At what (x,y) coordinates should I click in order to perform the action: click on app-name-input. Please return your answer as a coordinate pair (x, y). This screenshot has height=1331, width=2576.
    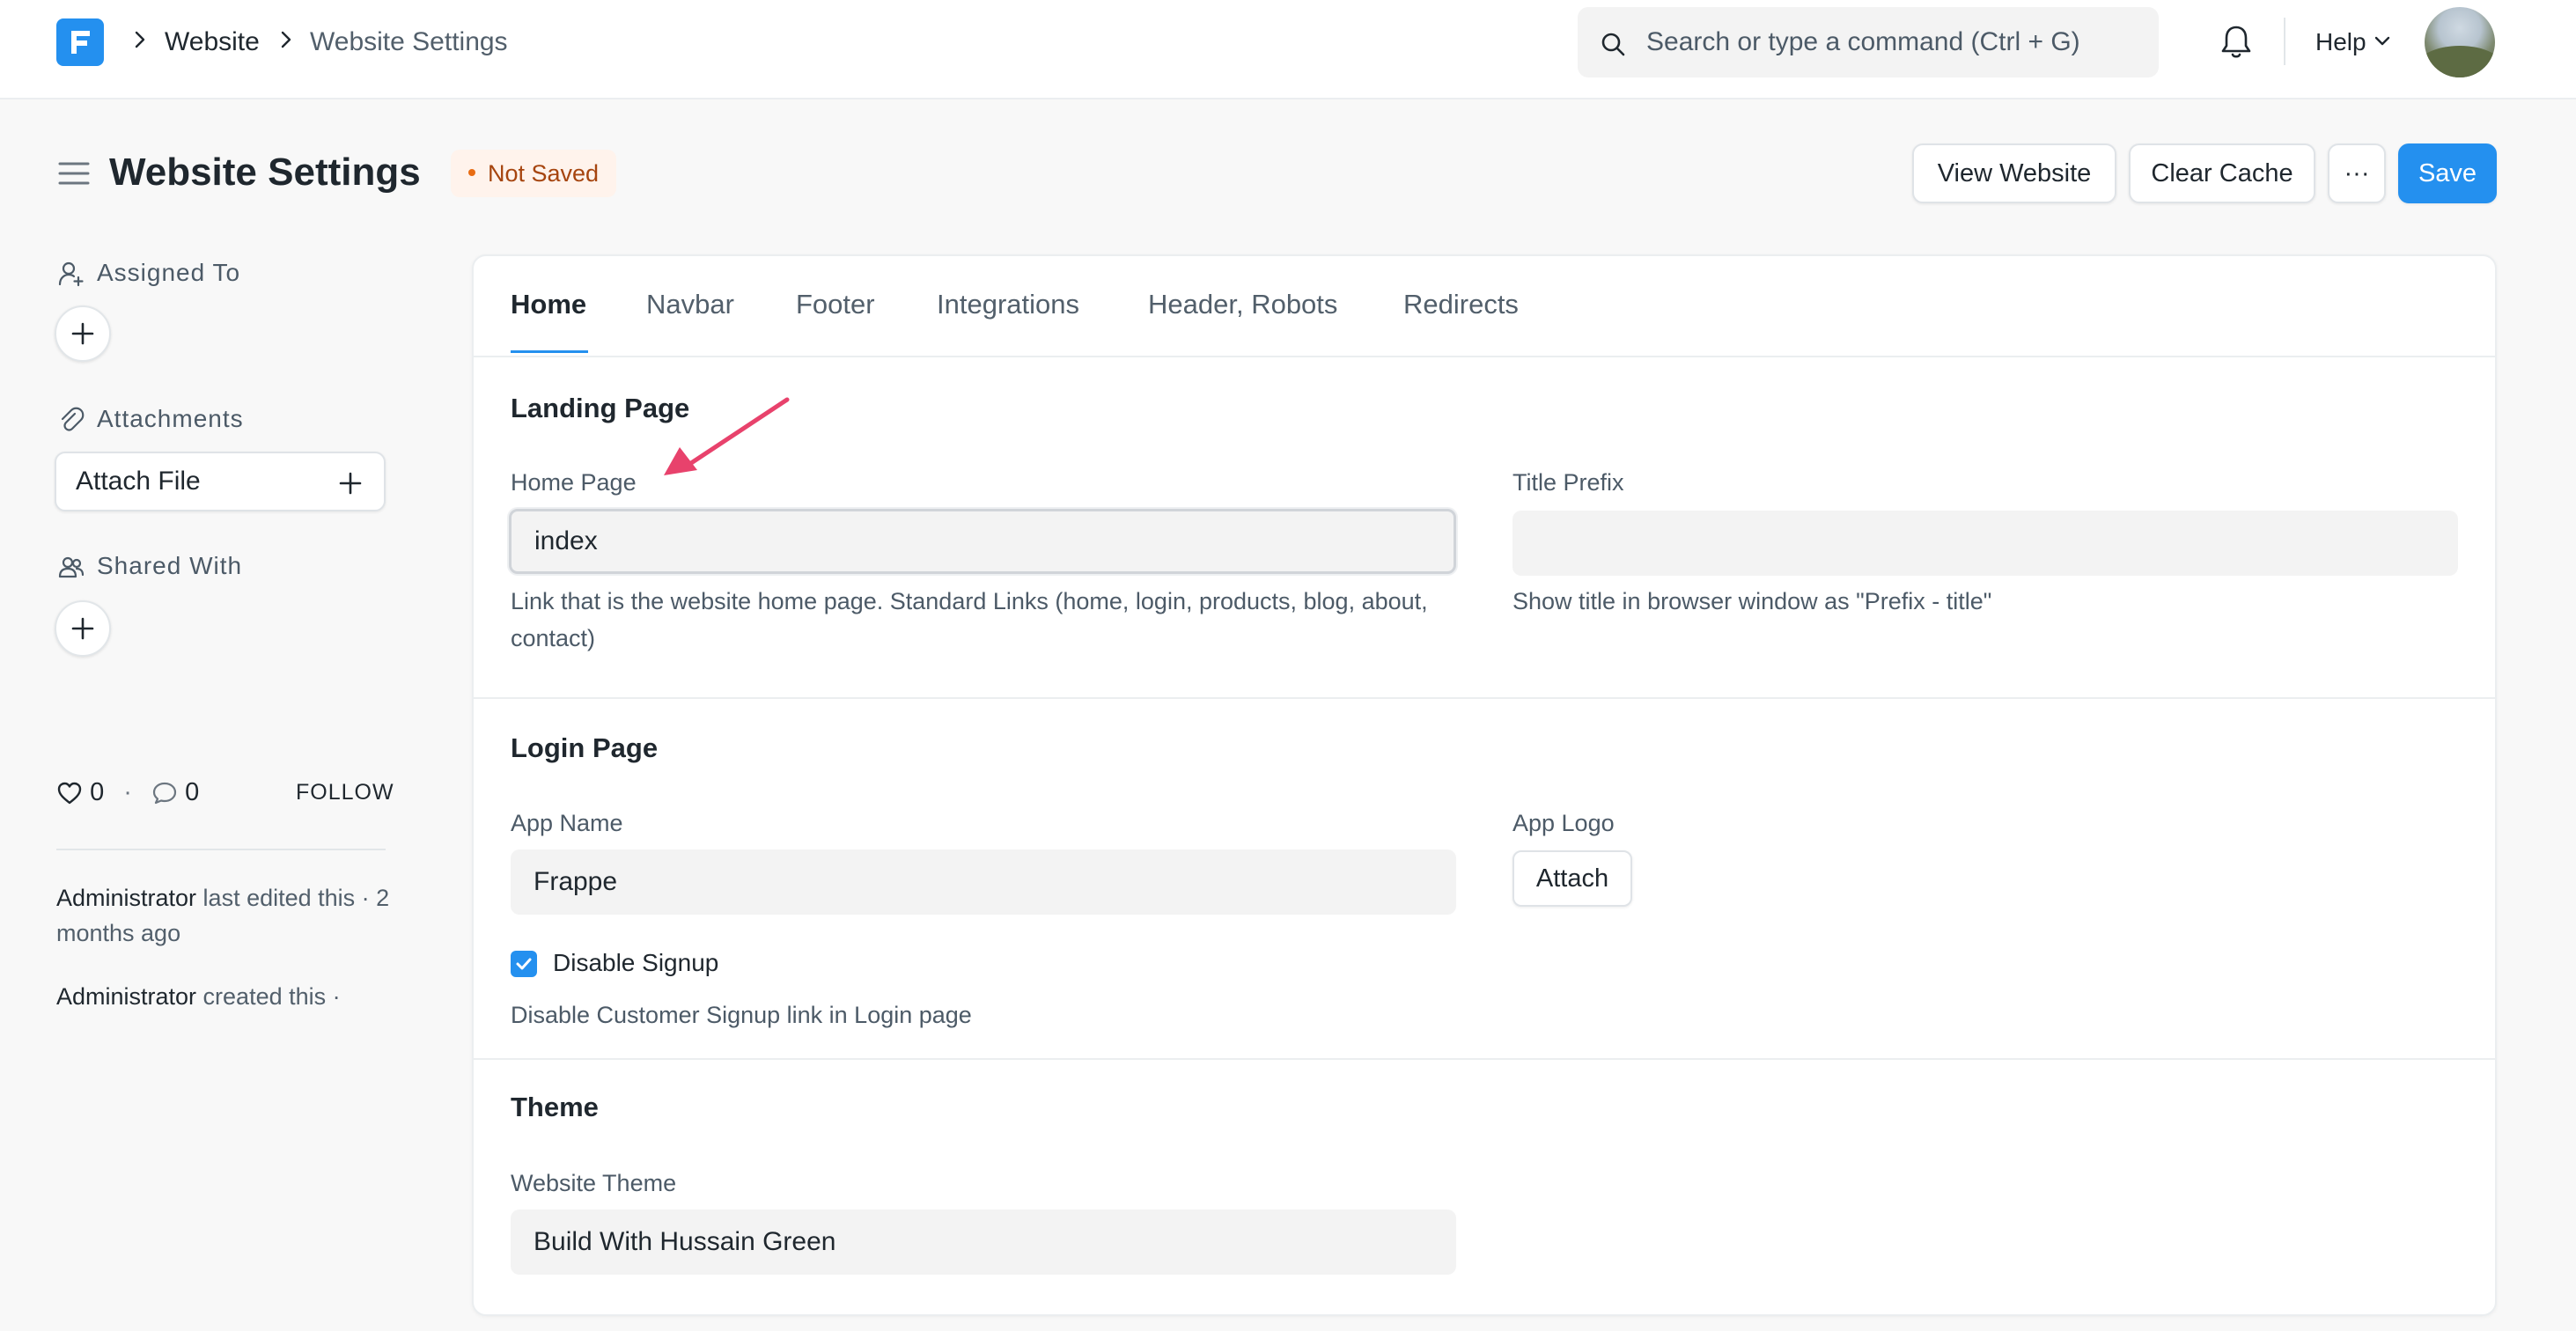
    Looking at the image, I should click on (984, 882).